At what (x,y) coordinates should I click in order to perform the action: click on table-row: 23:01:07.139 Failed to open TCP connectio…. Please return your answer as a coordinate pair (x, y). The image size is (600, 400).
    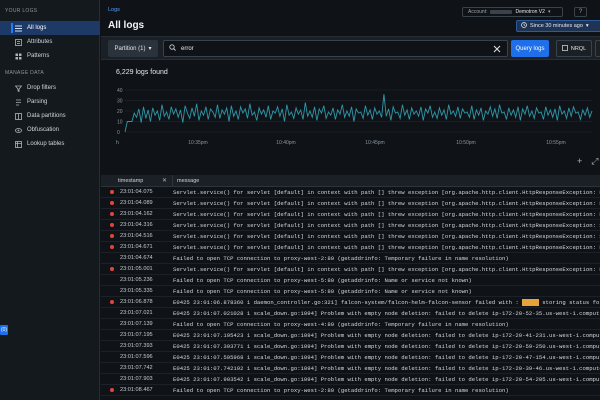
    Looking at the image, I should click on (350, 324).